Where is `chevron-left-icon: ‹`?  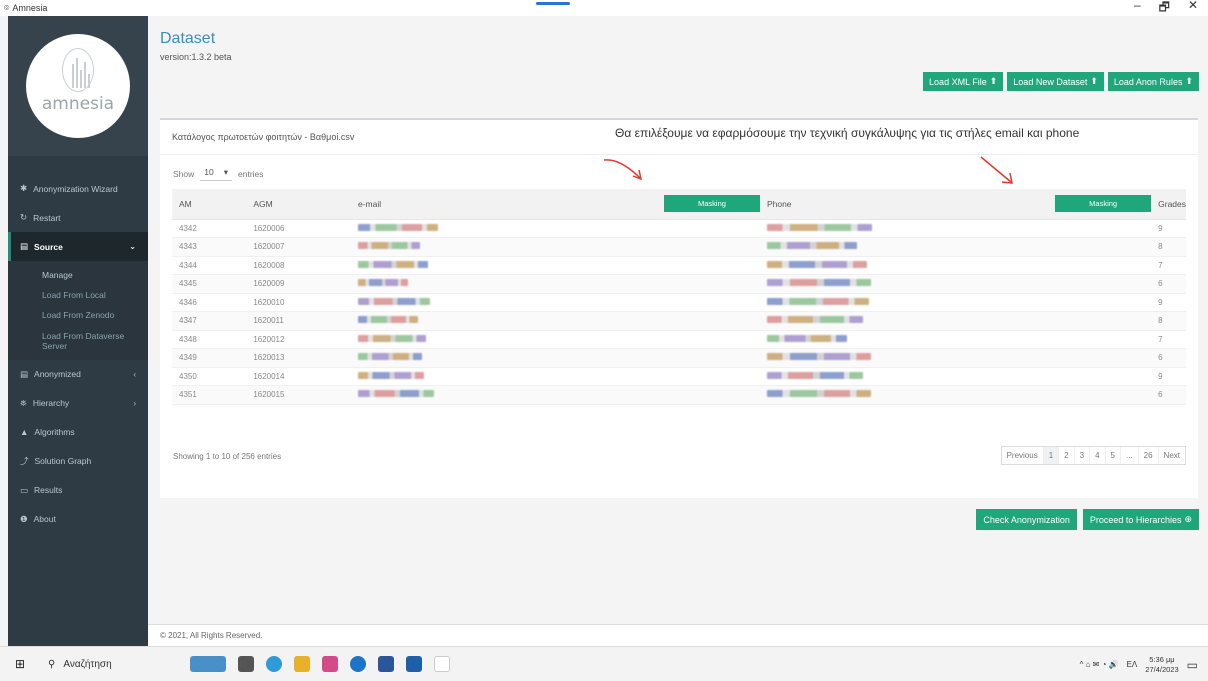
chevron-left-icon: ‹ is located at coordinates (134, 374).